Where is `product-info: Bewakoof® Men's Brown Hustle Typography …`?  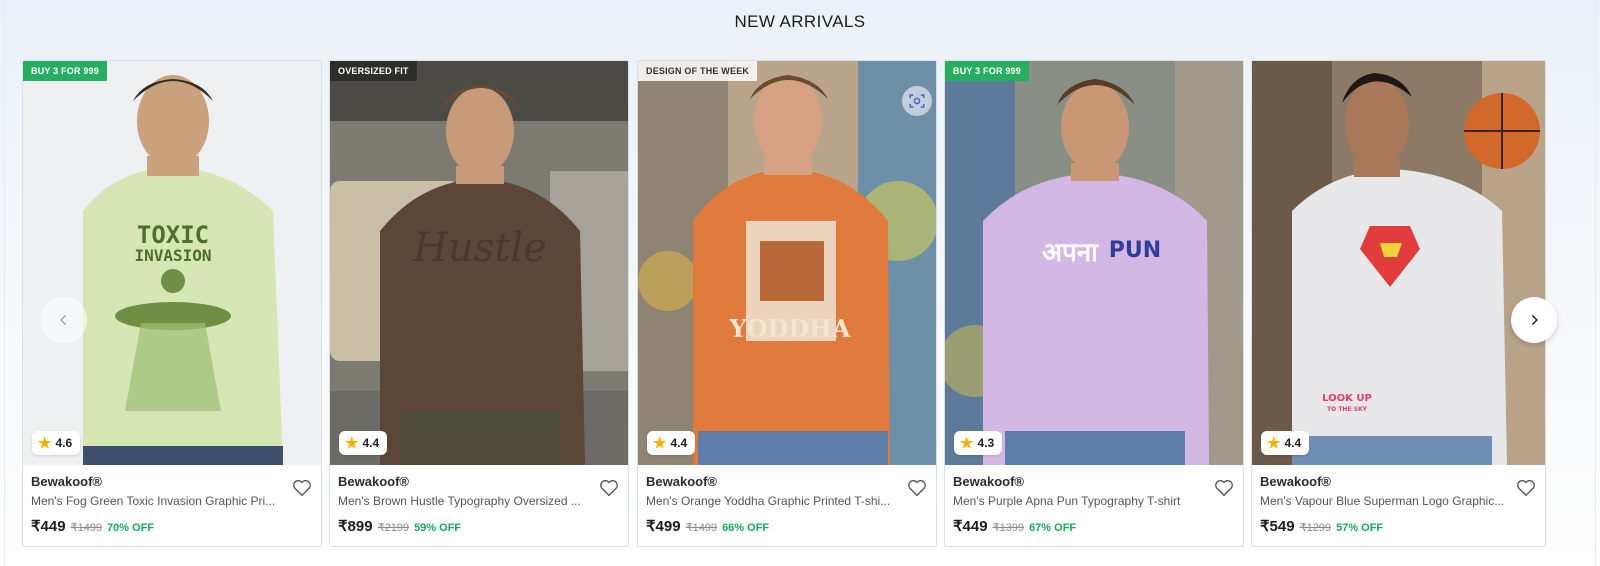
product-info: Bewakoof® Men's Brown Hustle Typography … is located at coordinates (479, 505).